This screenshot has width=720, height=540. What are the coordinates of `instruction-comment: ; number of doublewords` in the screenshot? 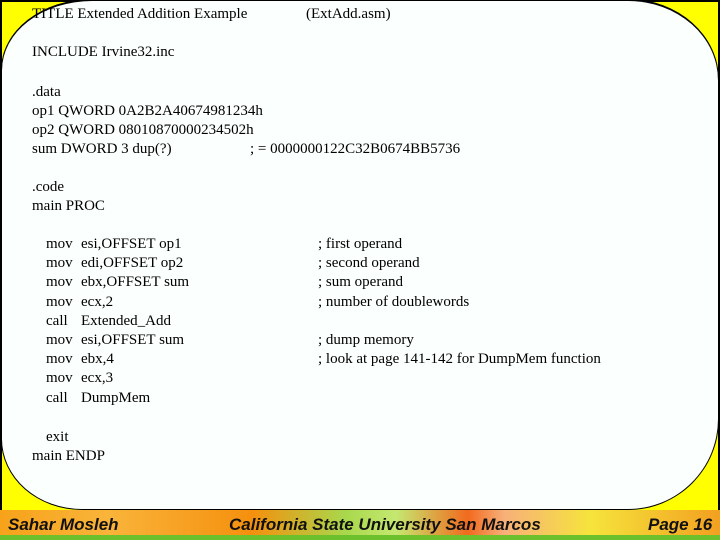 It's located at (394, 301).